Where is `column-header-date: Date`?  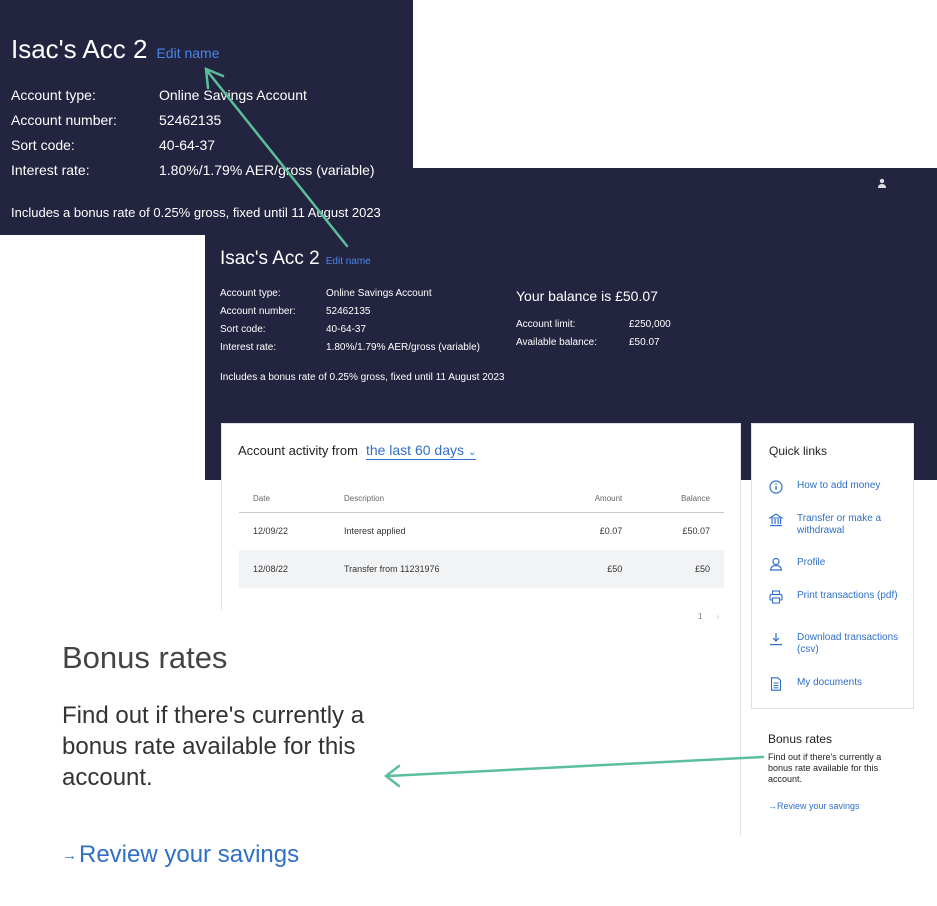
column-header-date: Date is located at coordinates (291, 499).